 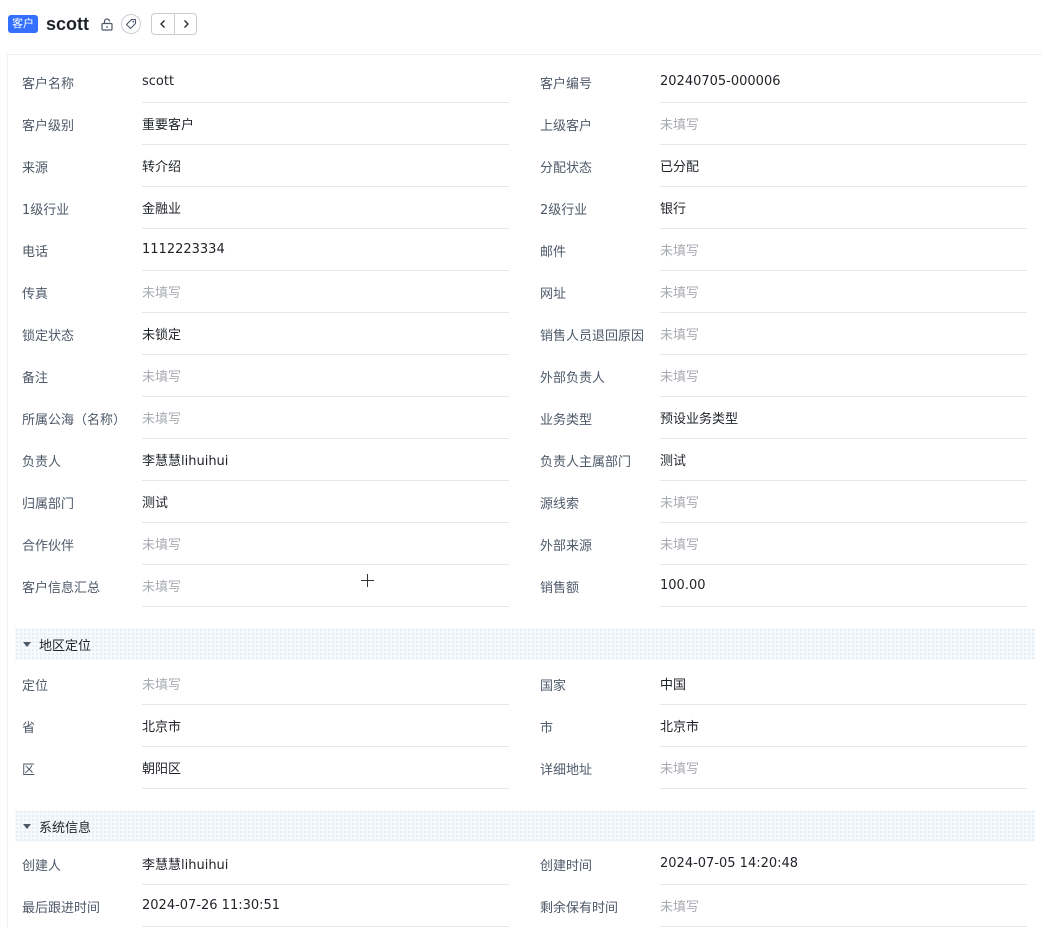 I want to click on field-label: 合作伙伴, so click(x=48, y=546).